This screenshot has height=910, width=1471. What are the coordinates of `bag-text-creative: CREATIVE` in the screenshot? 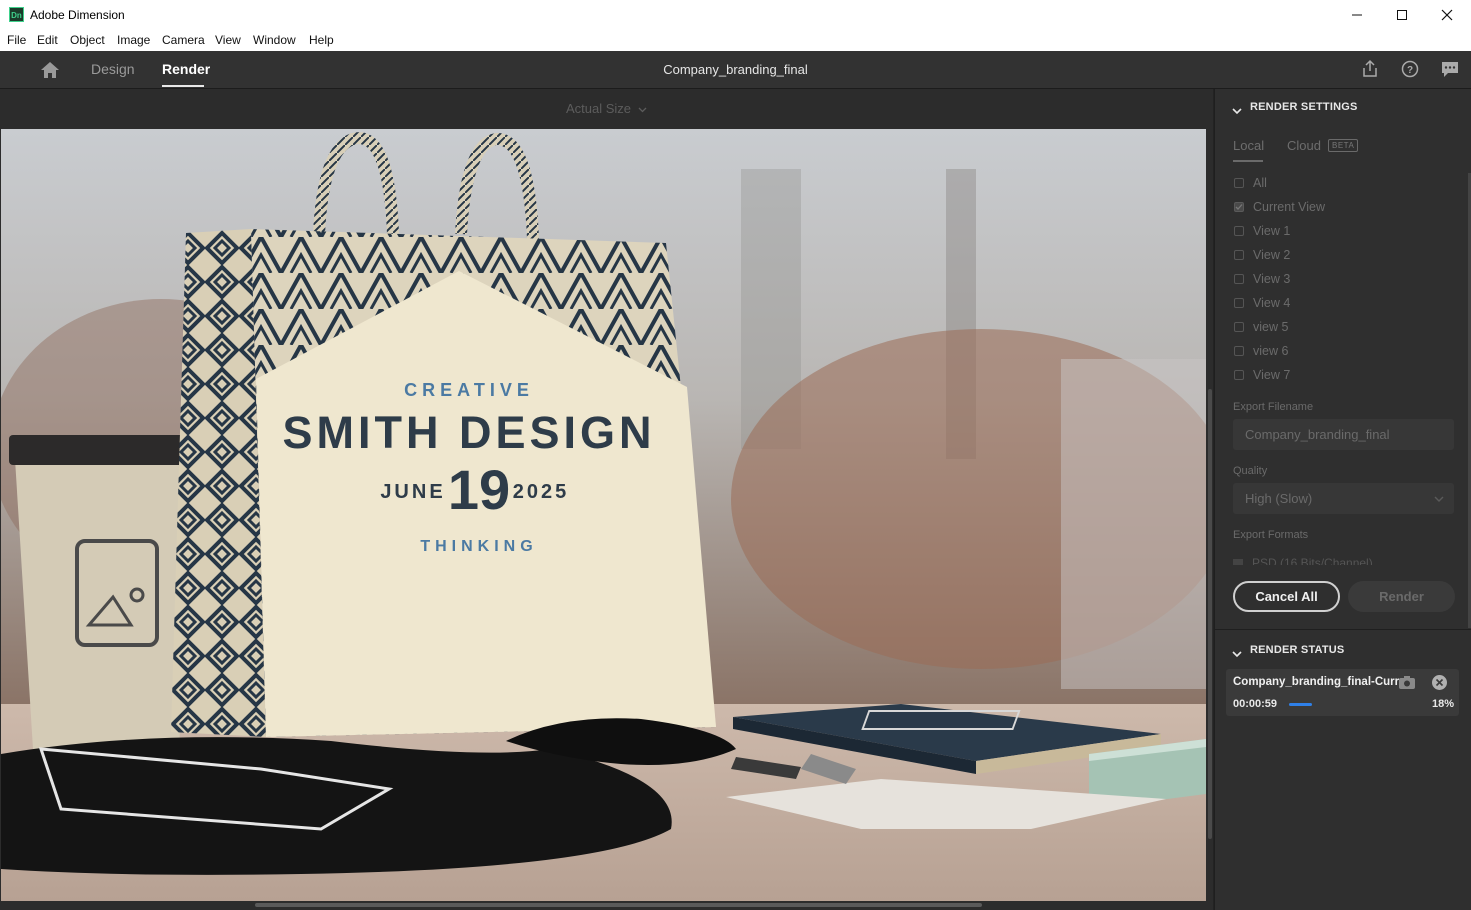 It's located at (469, 390).